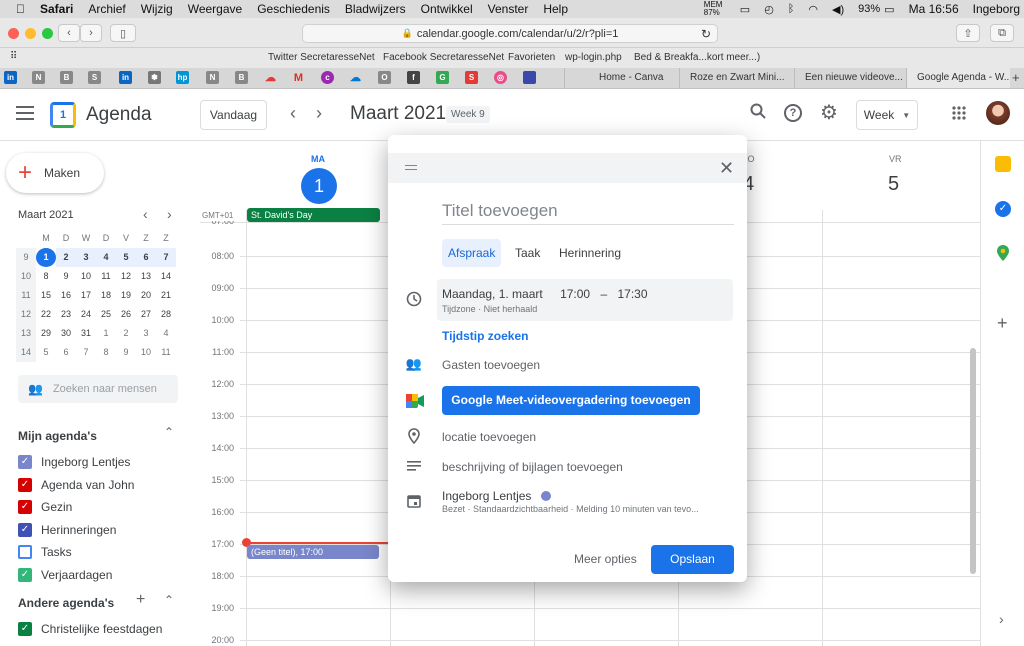 This screenshot has height=646, width=1024. I want to click on wifi-icon: ◠, so click(813, 9).